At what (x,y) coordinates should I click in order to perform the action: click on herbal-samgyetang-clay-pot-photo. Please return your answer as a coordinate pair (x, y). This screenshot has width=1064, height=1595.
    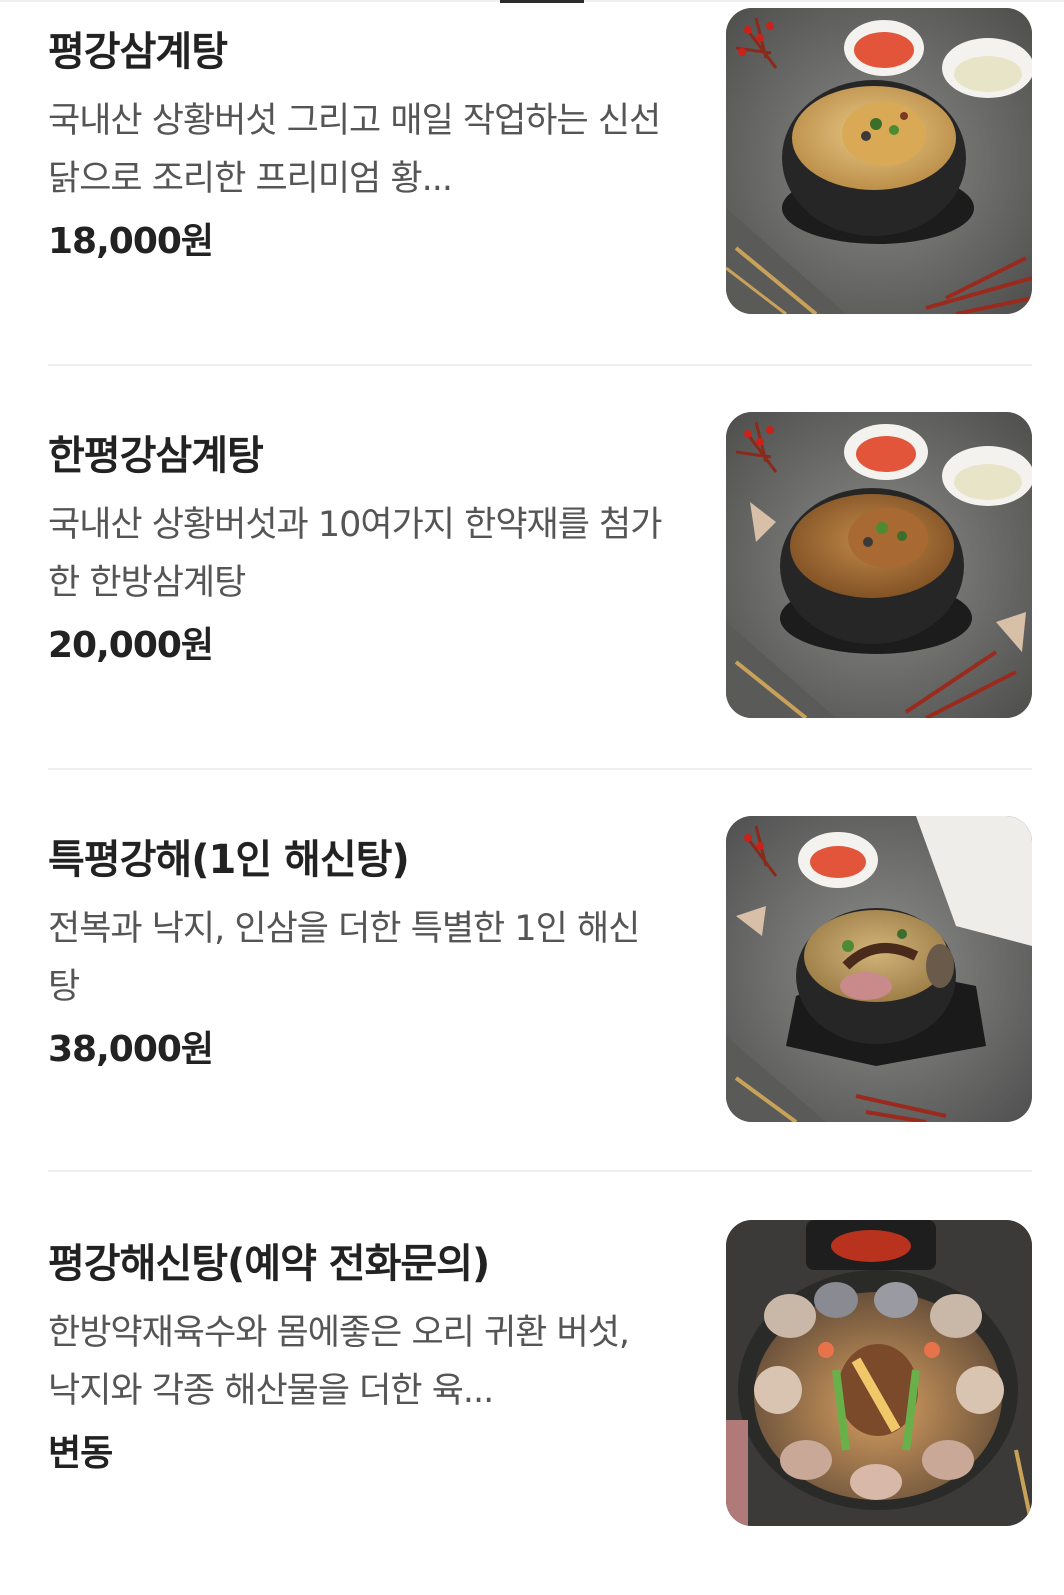
    Looking at the image, I should click on (879, 565).